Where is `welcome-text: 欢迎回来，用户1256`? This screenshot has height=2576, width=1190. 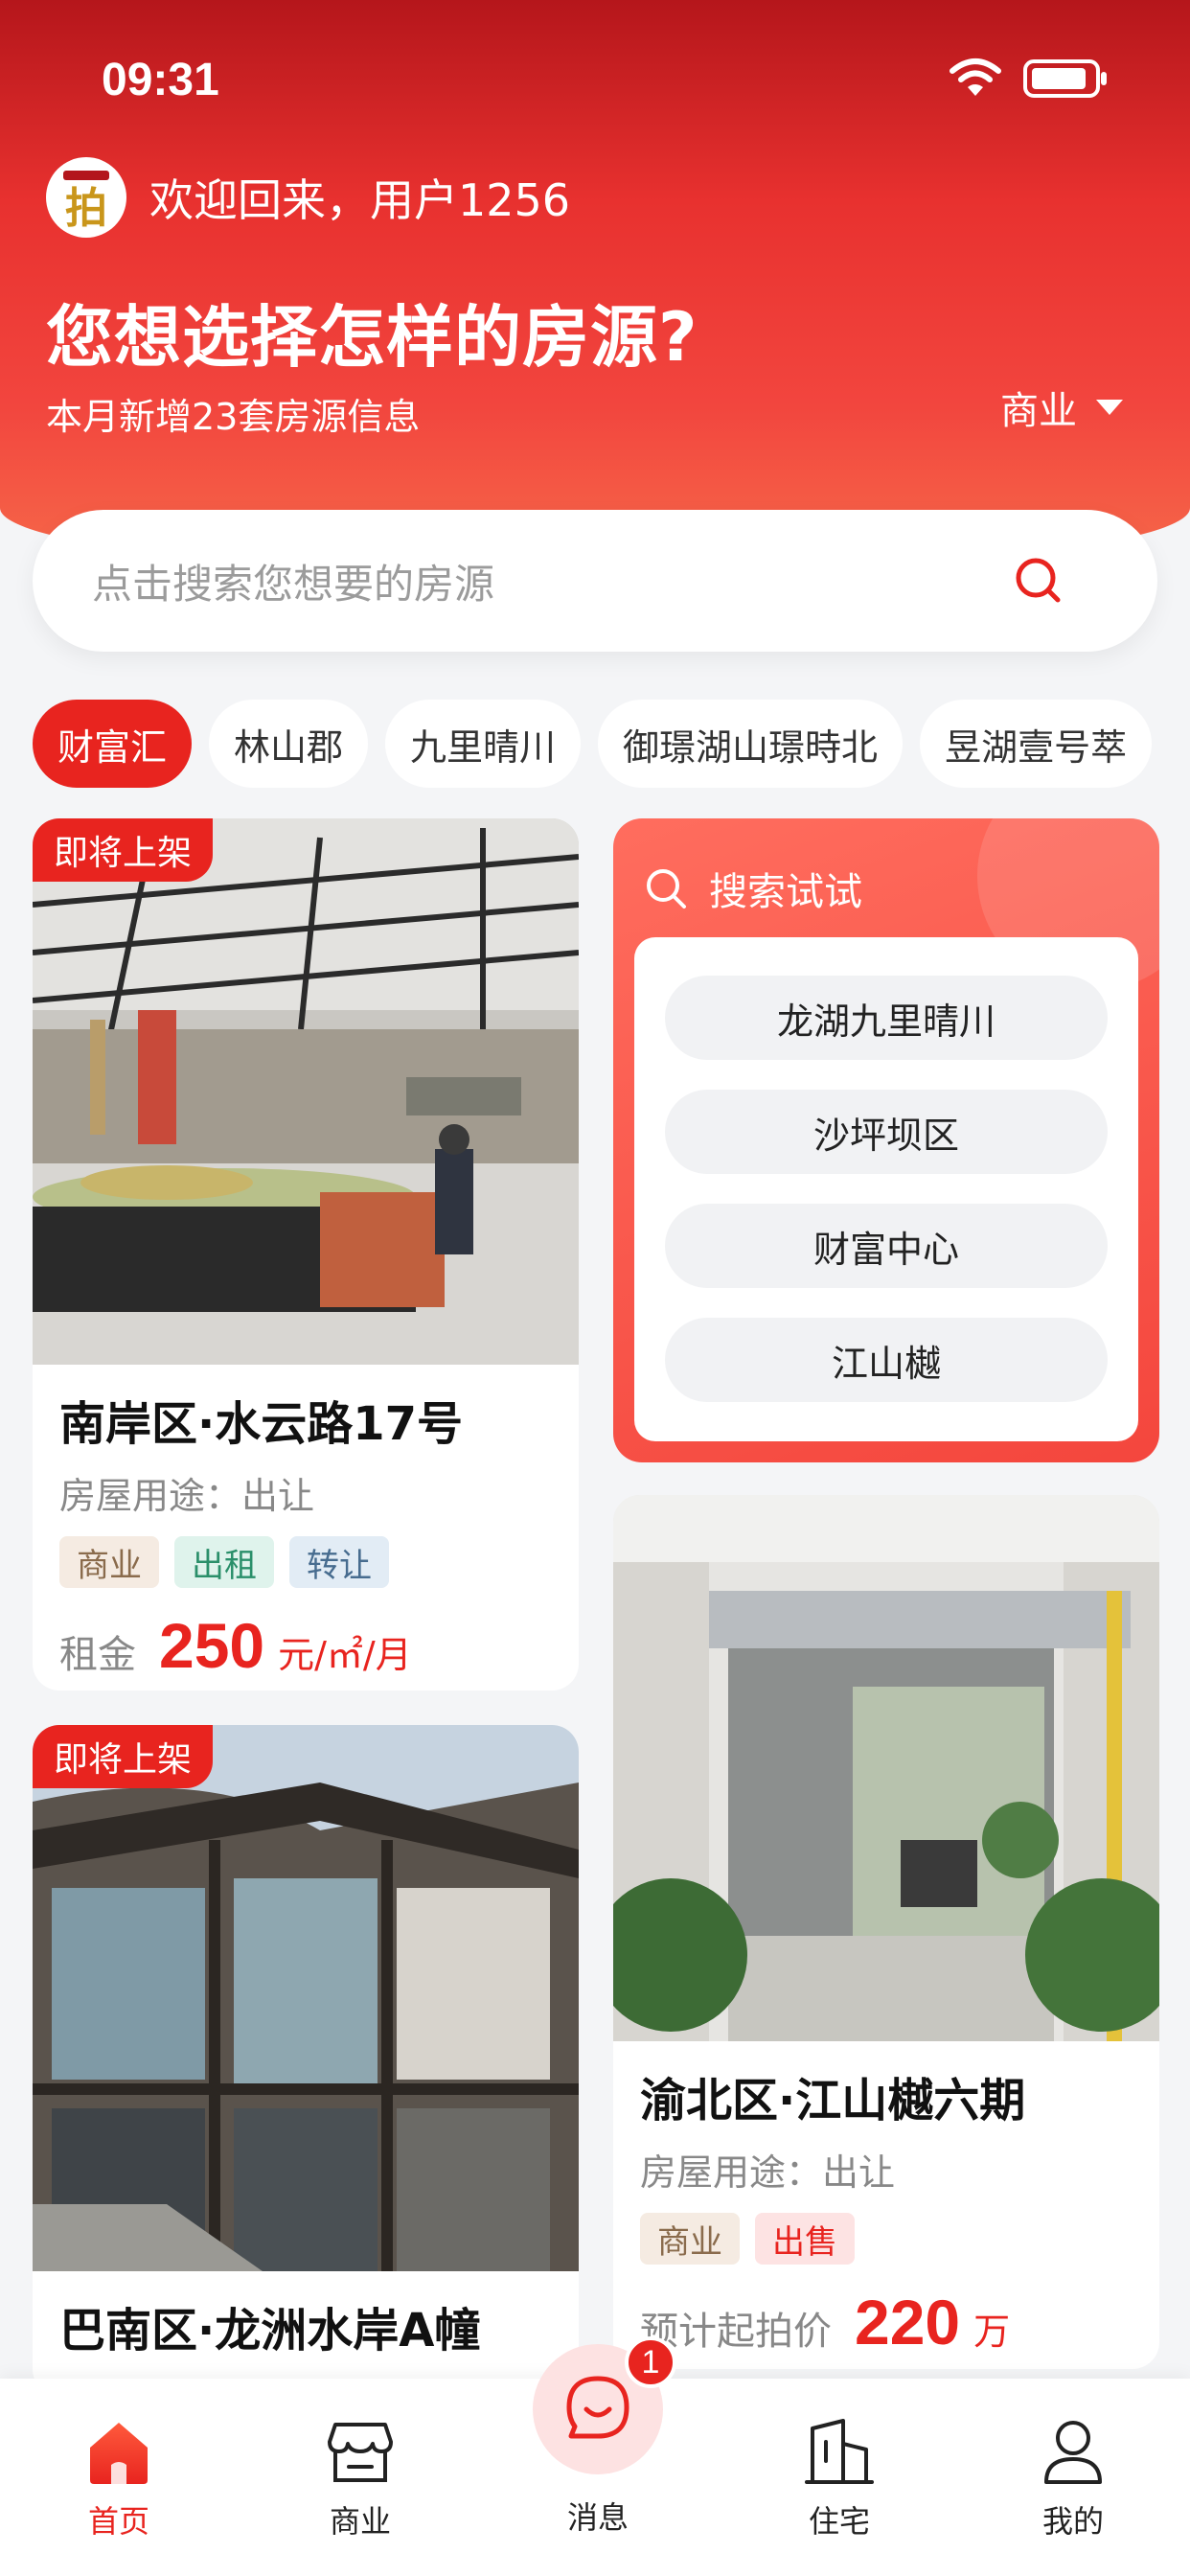
welcome-text: 欢迎回来，用户1256 is located at coordinates (360, 200).